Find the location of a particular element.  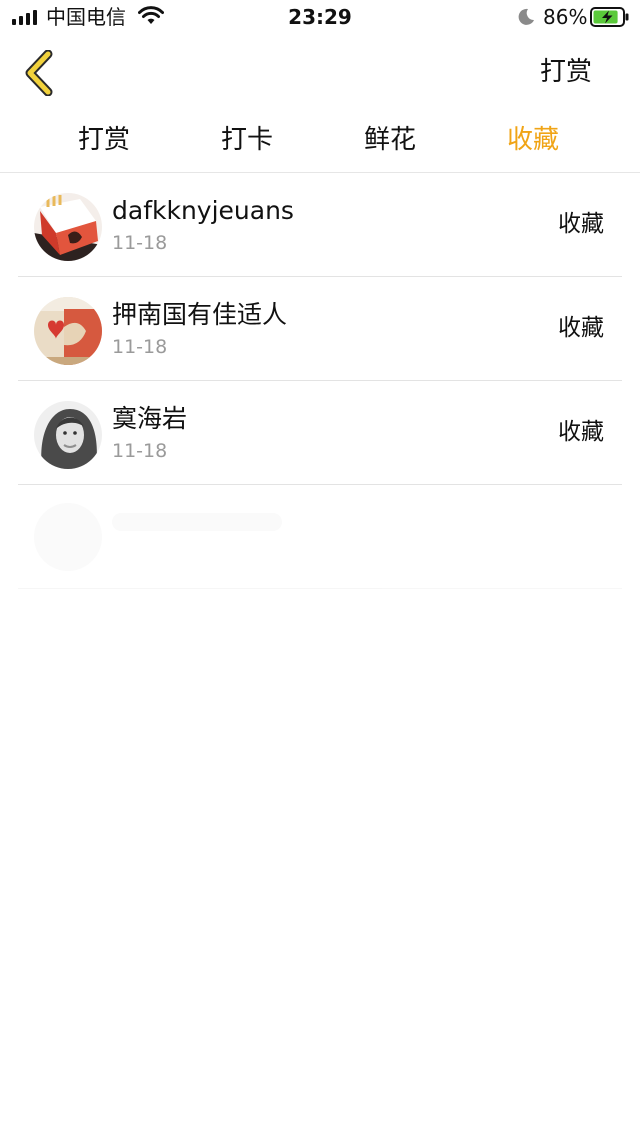

battery-percent: 86% is located at coordinates (565, 17).